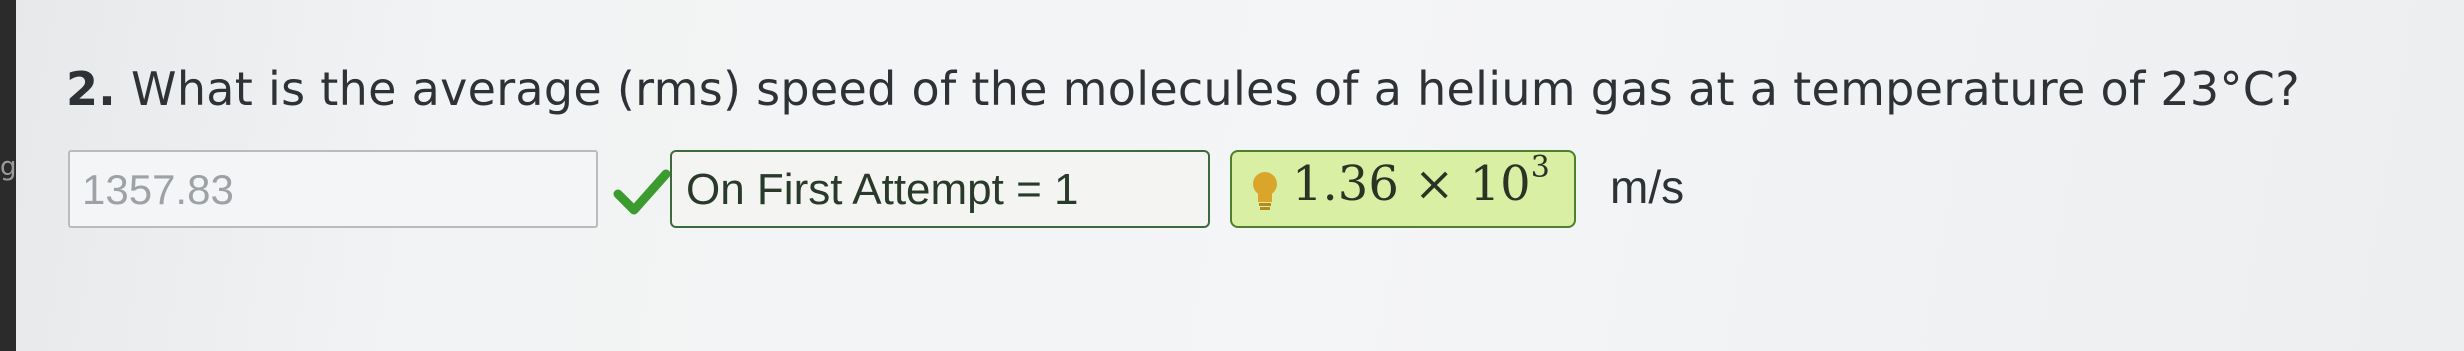 This screenshot has width=2464, height=351. Describe the element at coordinates (1540, 167) in the screenshot. I see `correct-answer-exponent: 3` at that location.